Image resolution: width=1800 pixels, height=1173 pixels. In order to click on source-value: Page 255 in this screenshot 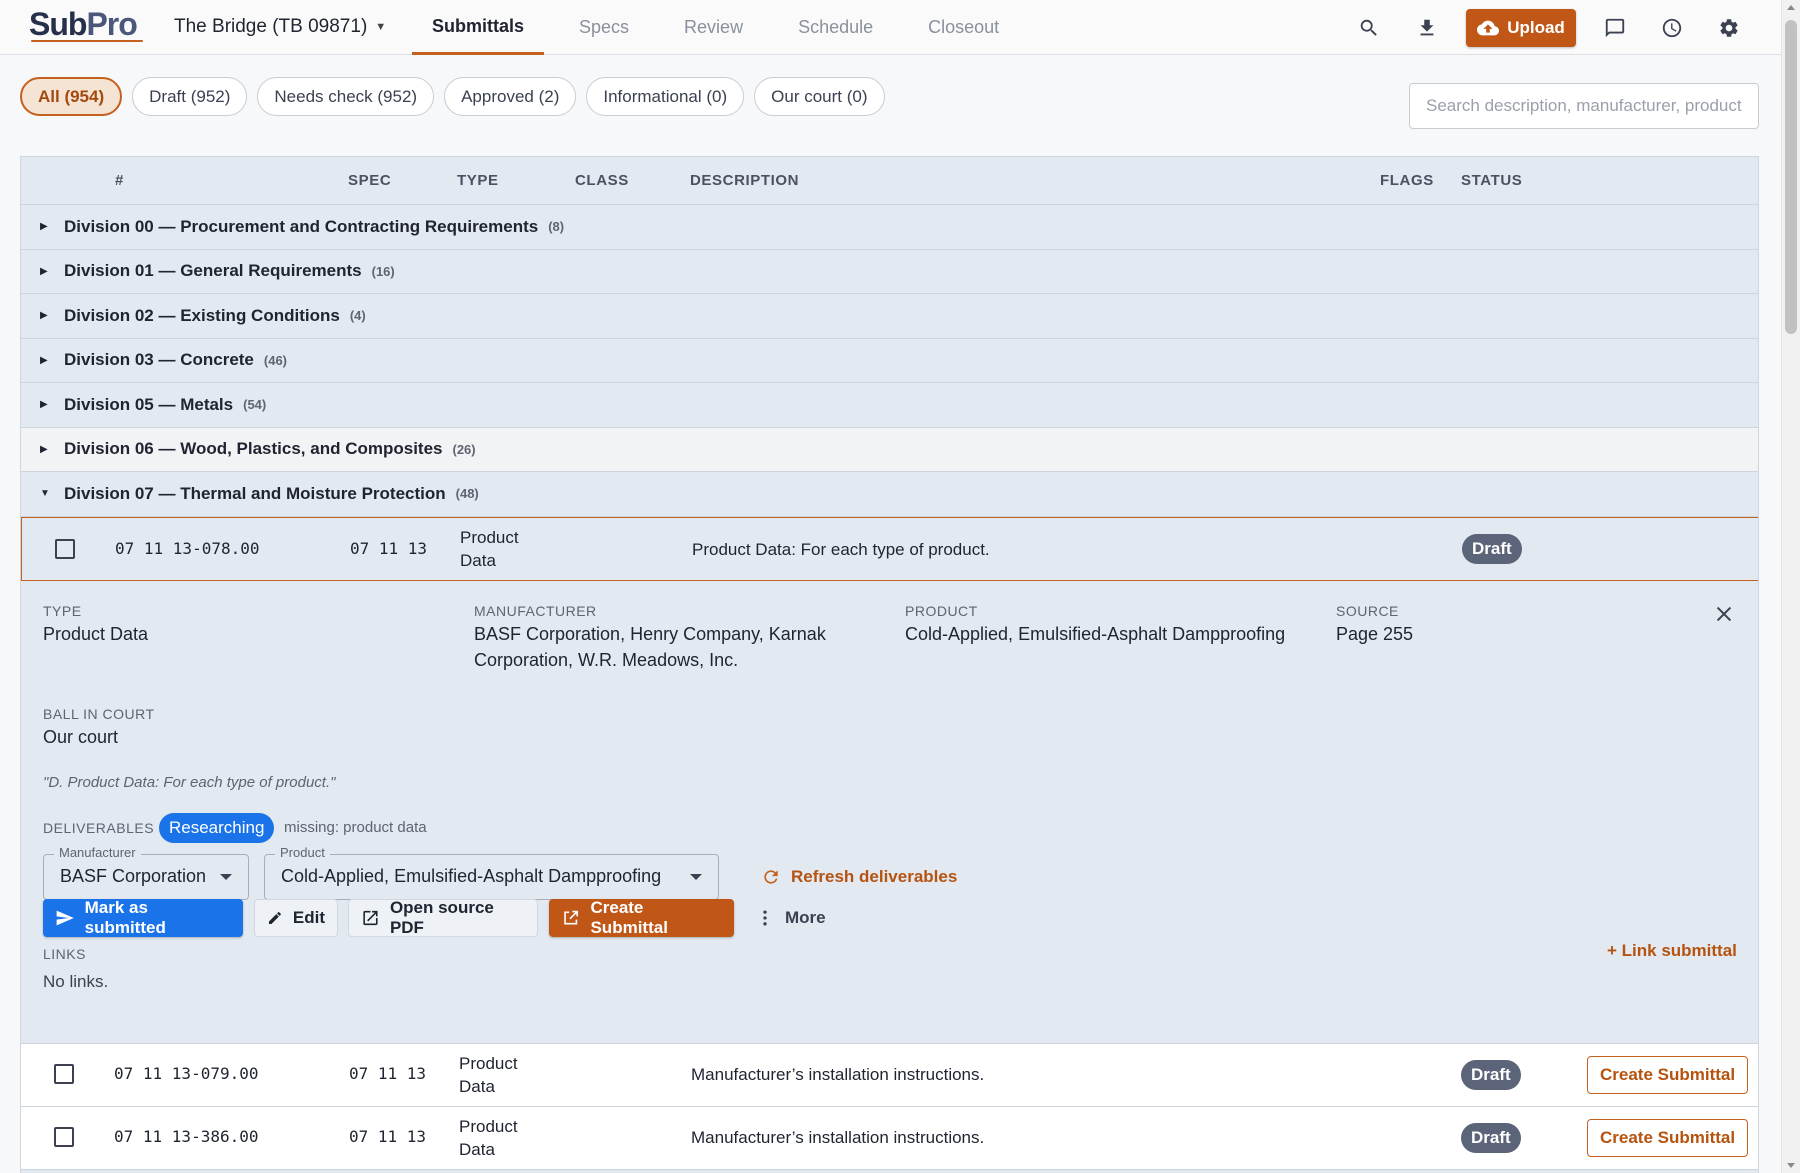, I will do `click(1375, 633)`.